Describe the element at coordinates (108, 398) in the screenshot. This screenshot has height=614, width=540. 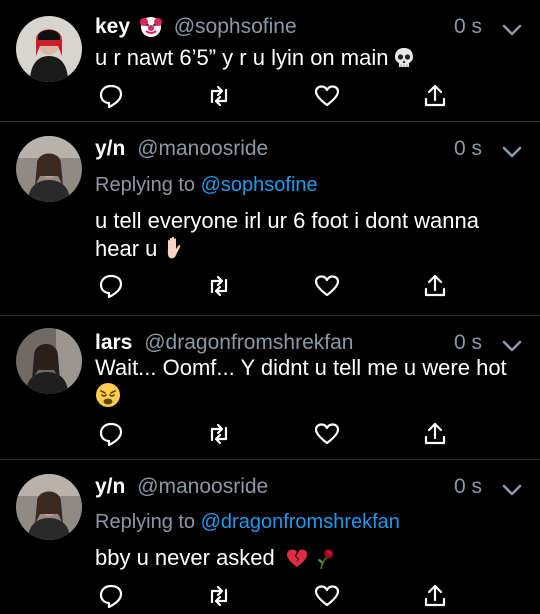
I see `weary-face-emoji` at that location.